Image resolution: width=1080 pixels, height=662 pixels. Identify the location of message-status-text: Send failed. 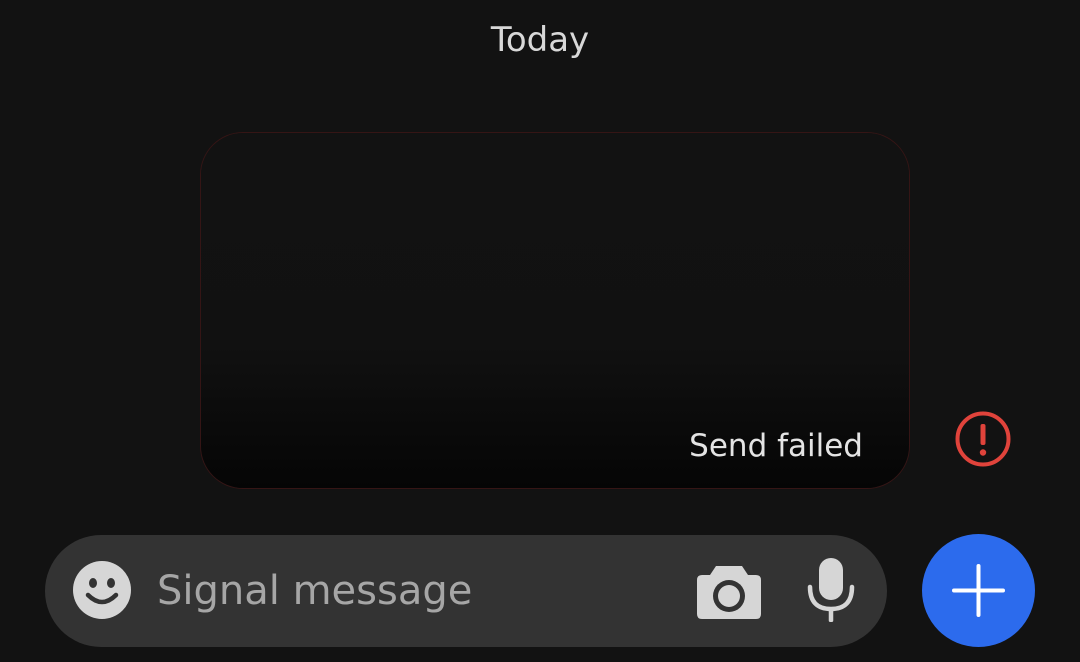
(776, 446).